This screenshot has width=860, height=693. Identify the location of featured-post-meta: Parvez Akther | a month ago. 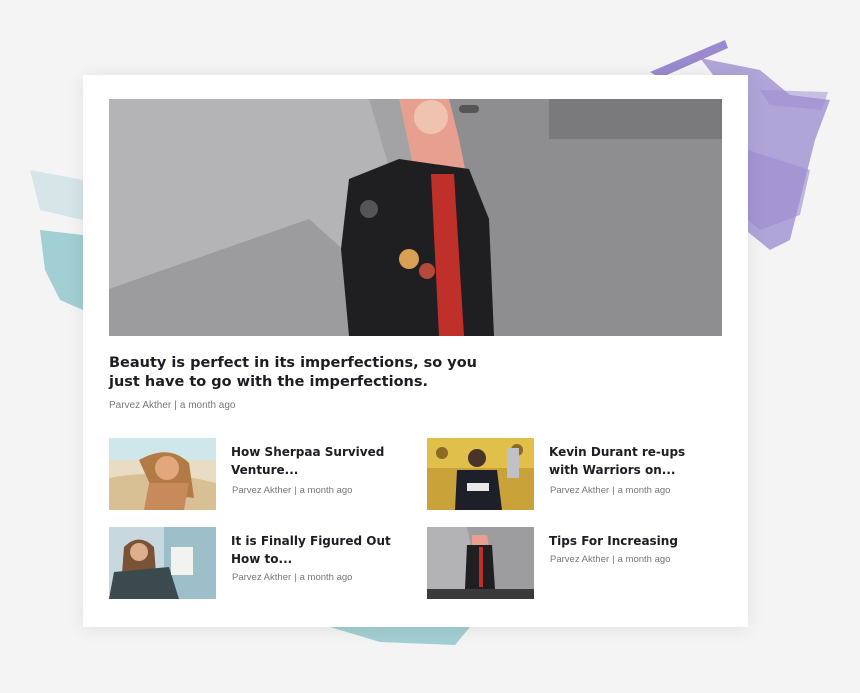
(172, 405).